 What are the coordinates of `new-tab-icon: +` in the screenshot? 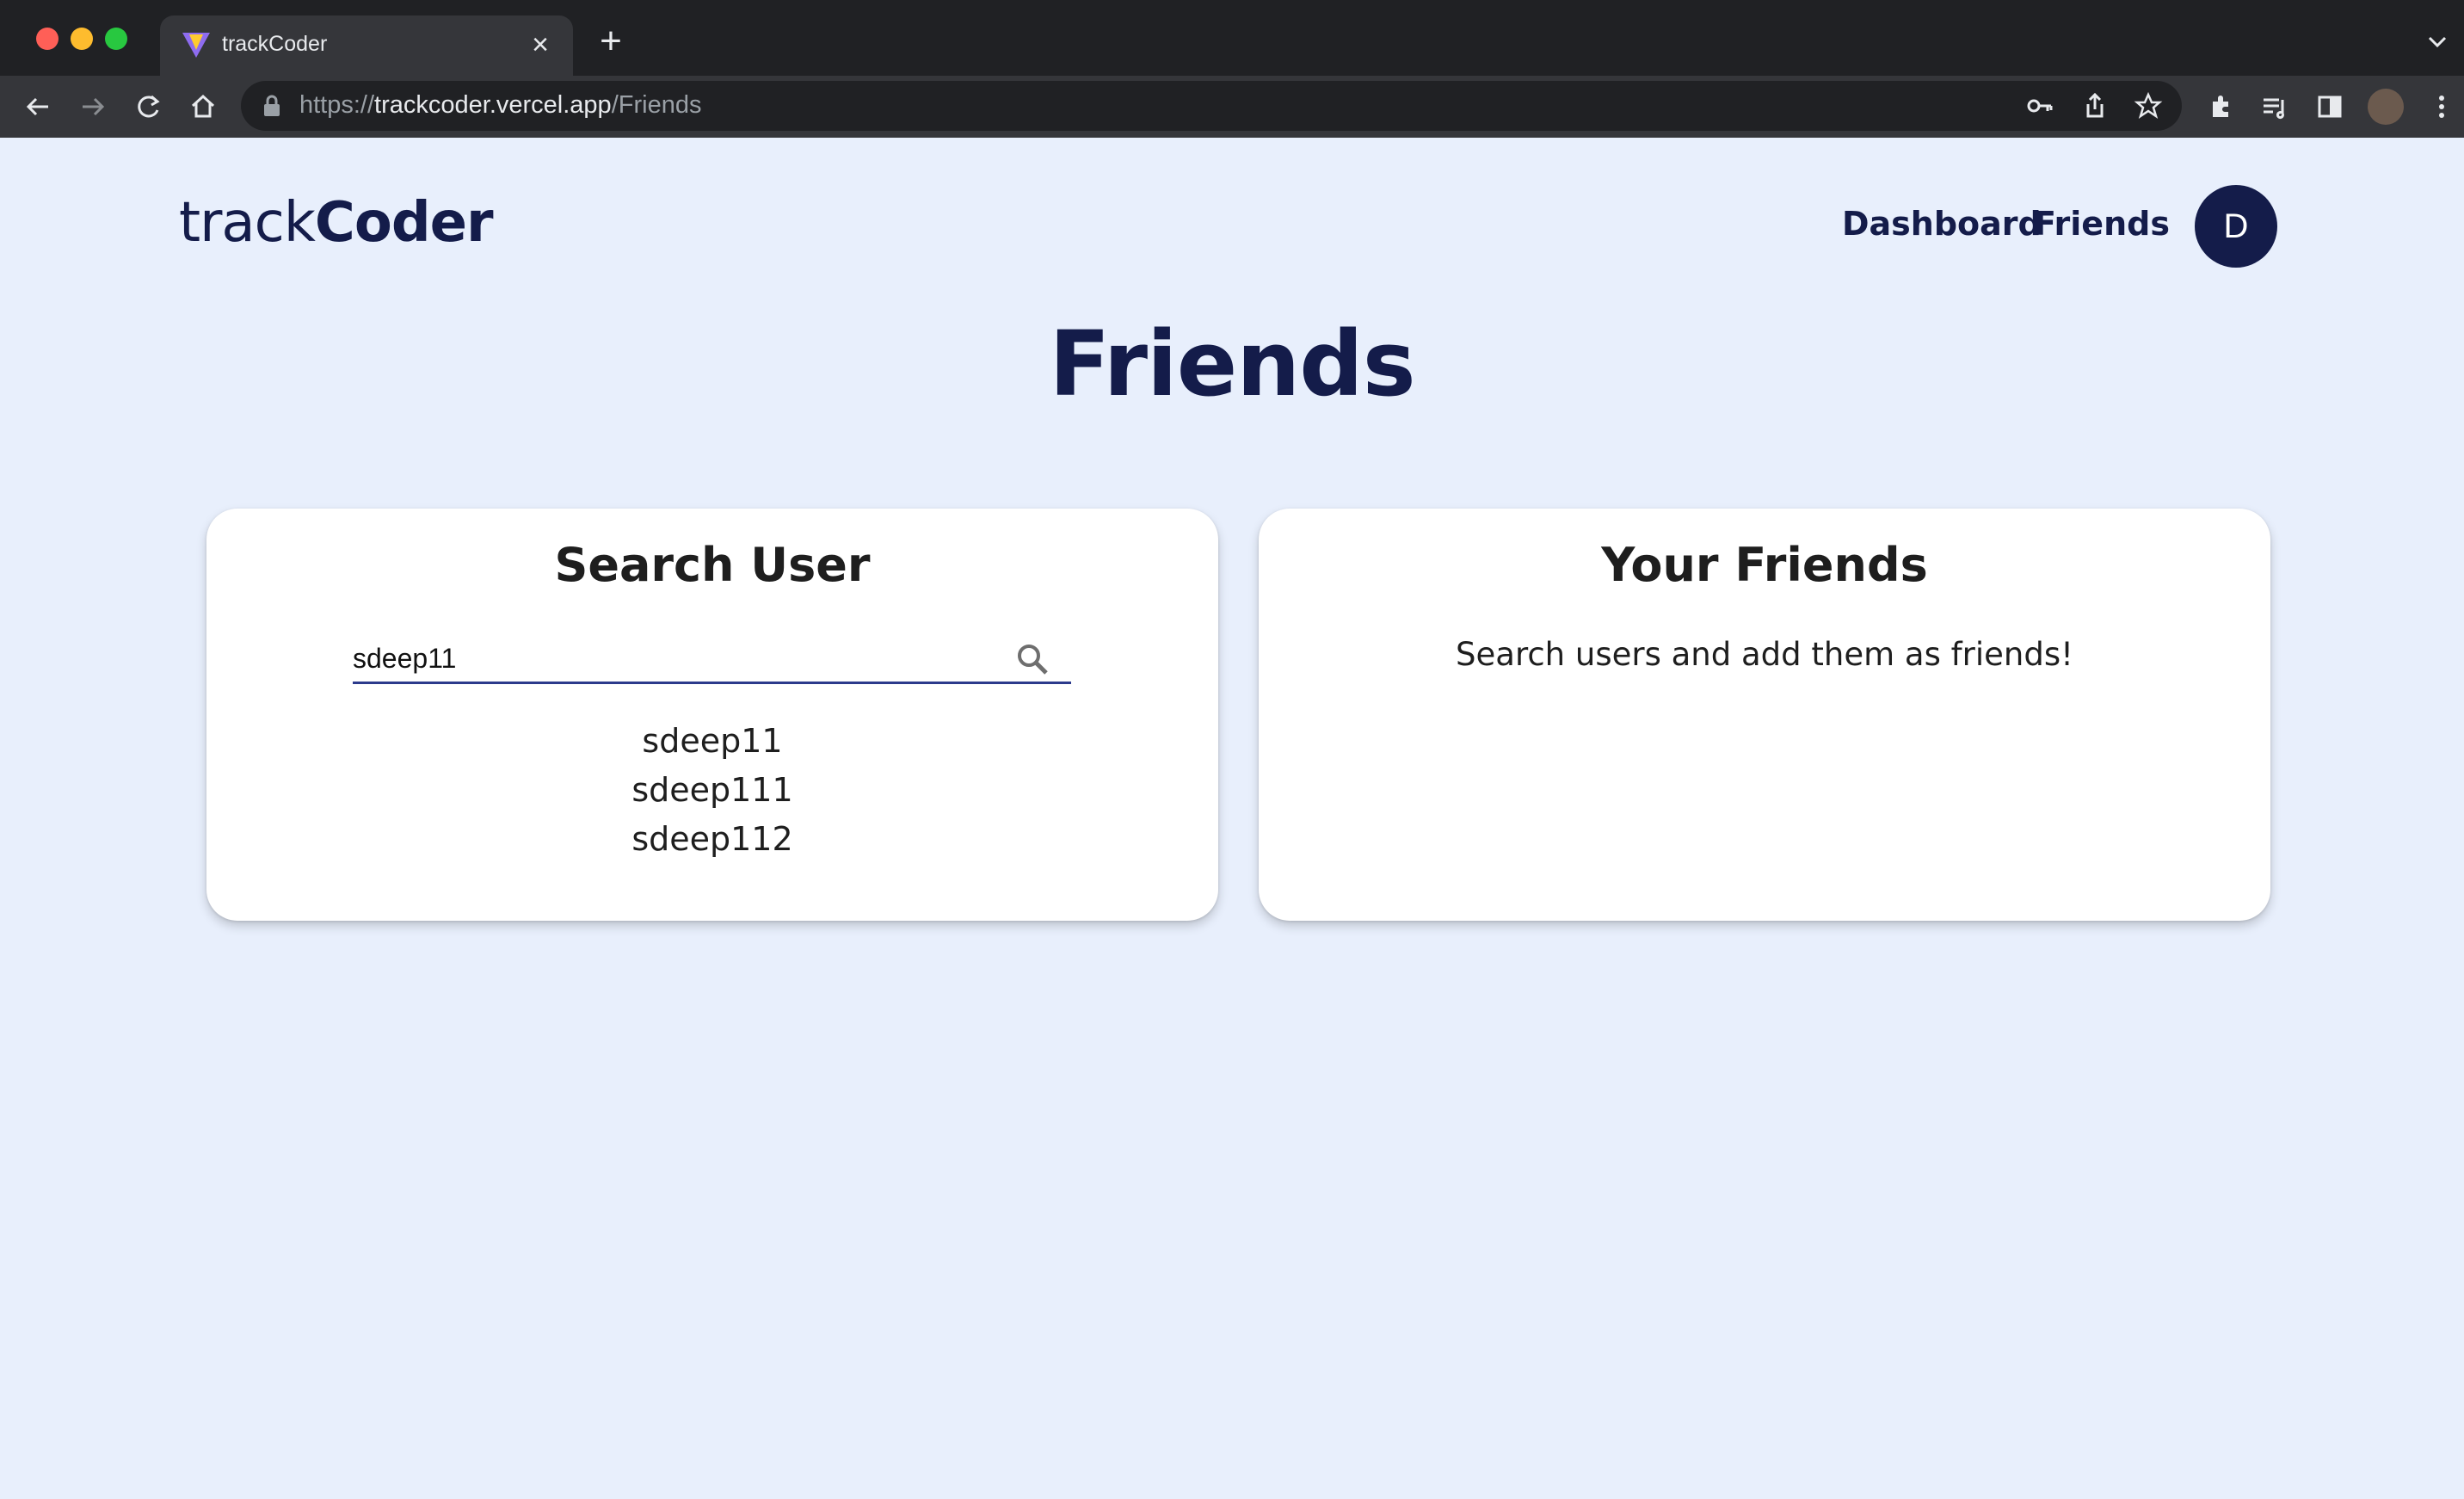 It's located at (611, 41).